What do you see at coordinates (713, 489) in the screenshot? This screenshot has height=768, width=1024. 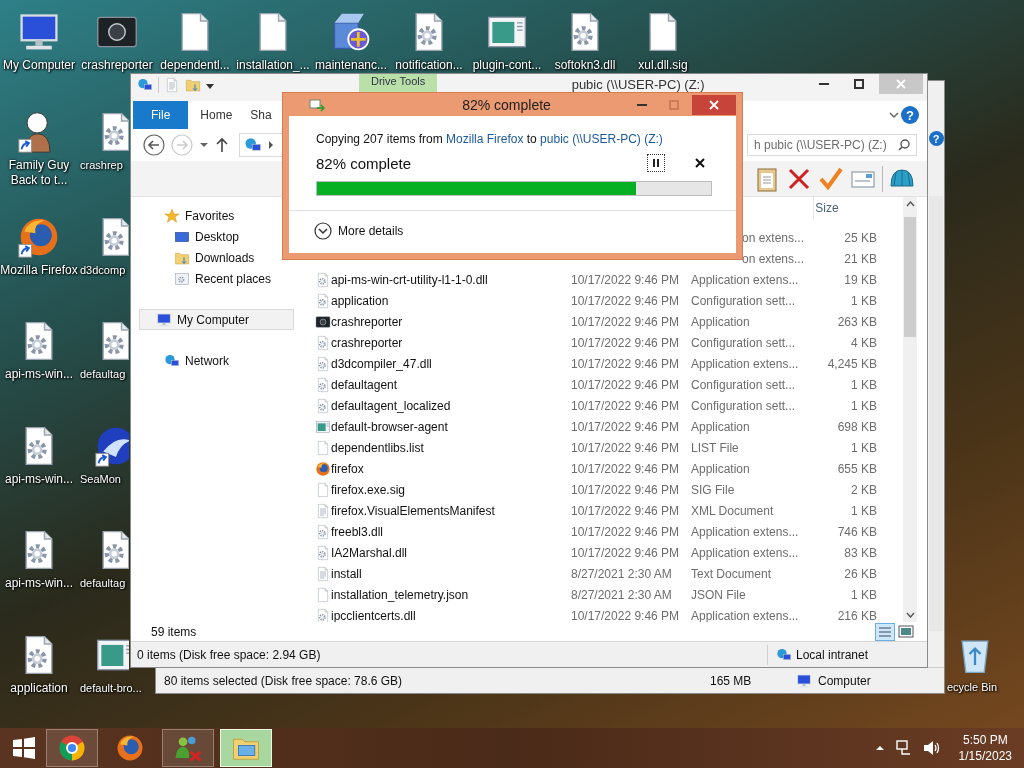 I see `file-type: SIG File` at bounding box center [713, 489].